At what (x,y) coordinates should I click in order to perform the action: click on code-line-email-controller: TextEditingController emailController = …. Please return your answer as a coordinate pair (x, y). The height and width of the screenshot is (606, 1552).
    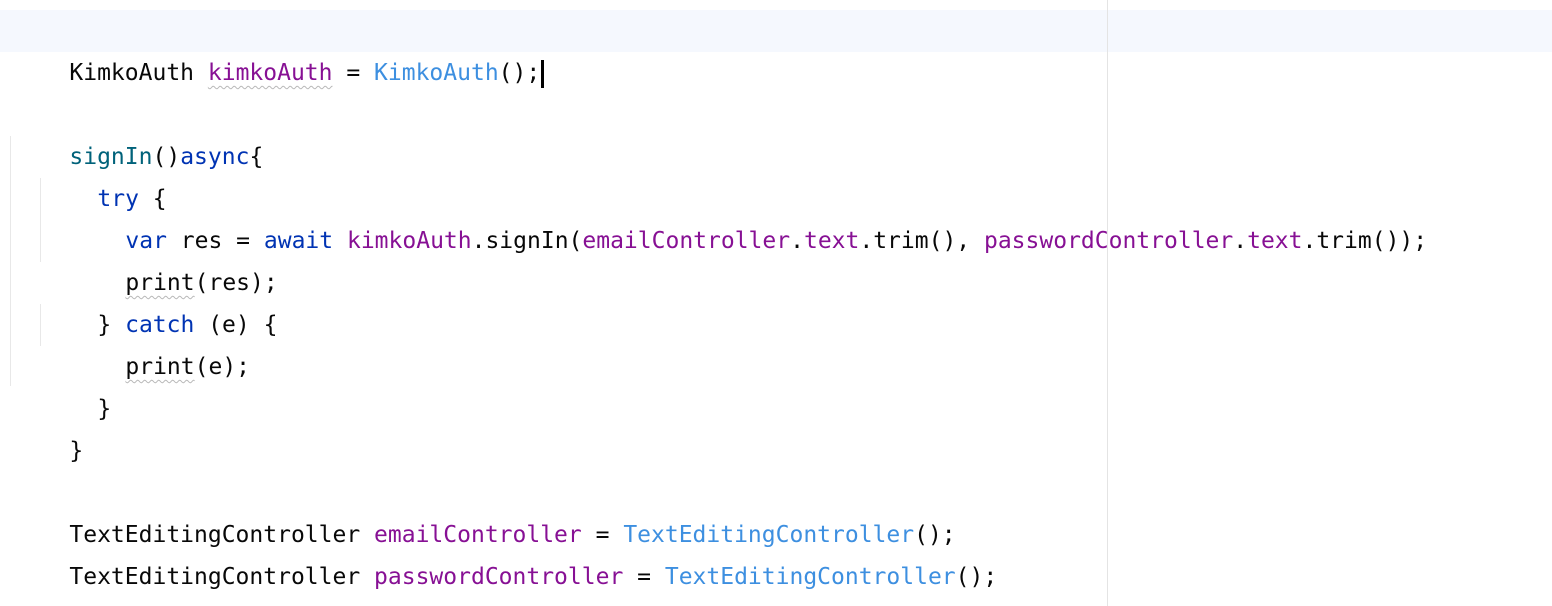
    Looking at the image, I should click on (484, 510).